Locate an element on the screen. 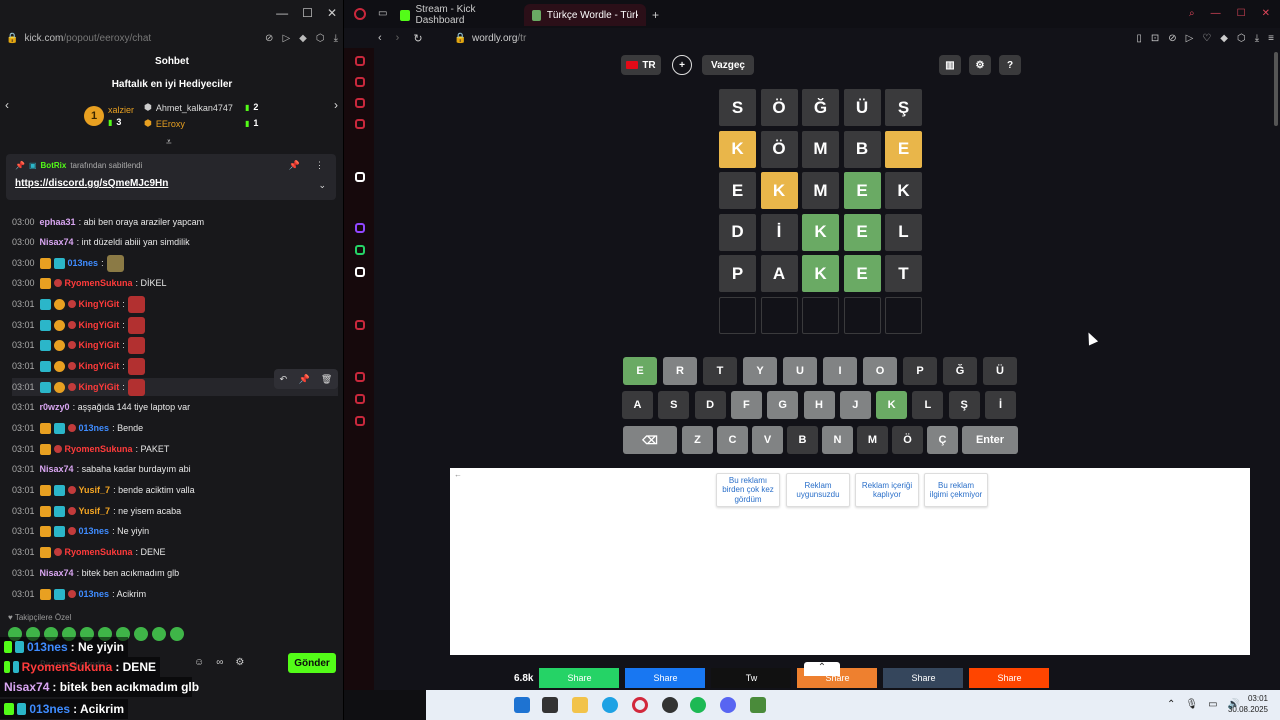 Image resolution: width=1280 pixels, height=720 pixels. settings-side-icon is located at coordinates (360, 421).